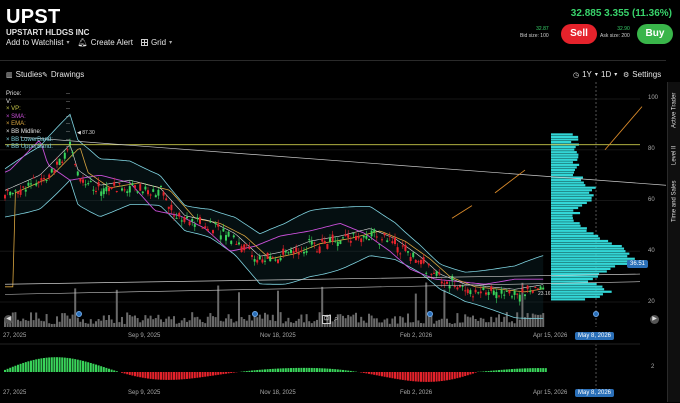 This screenshot has width=680, height=403. Describe the element at coordinates (674, 155) in the screenshot. I see `tab-level-ii: Level II` at that location.